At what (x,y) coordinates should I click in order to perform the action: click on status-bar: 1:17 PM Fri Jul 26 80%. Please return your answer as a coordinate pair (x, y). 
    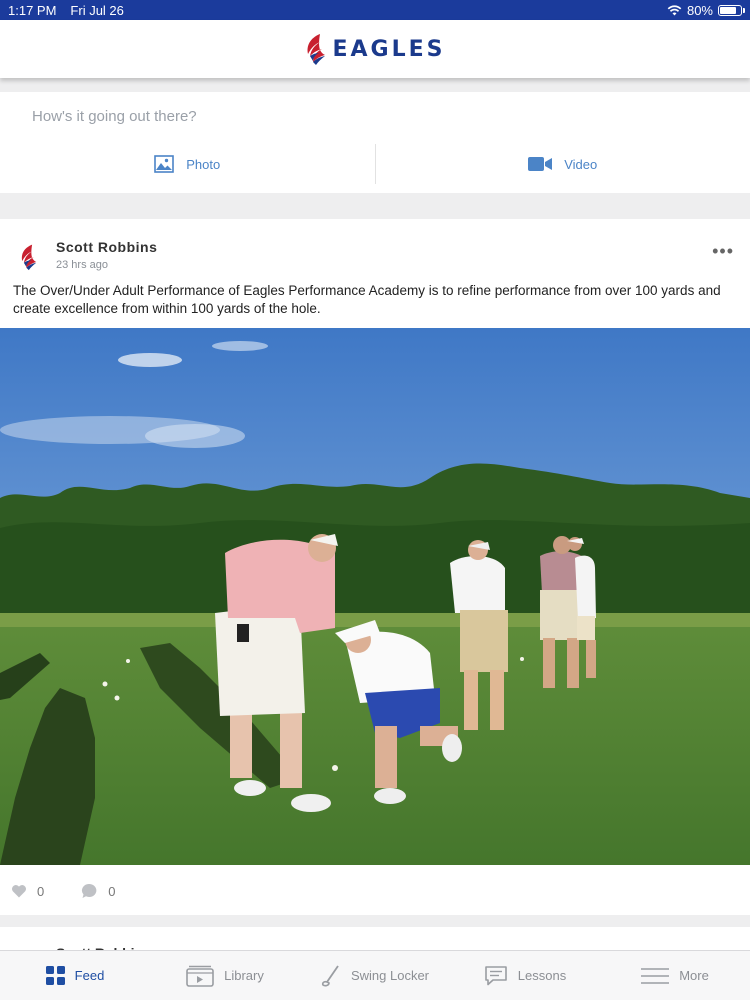
    Looking at the image, I should click on (375, 10).